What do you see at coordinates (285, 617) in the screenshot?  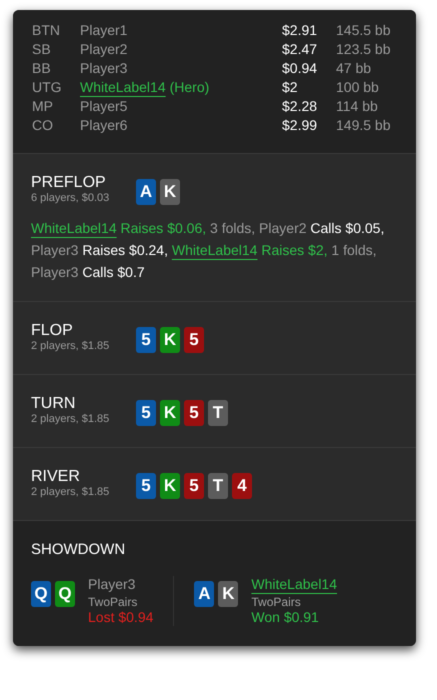 I see `hand-result: Won $0.91` at bounding box center [285, 617].